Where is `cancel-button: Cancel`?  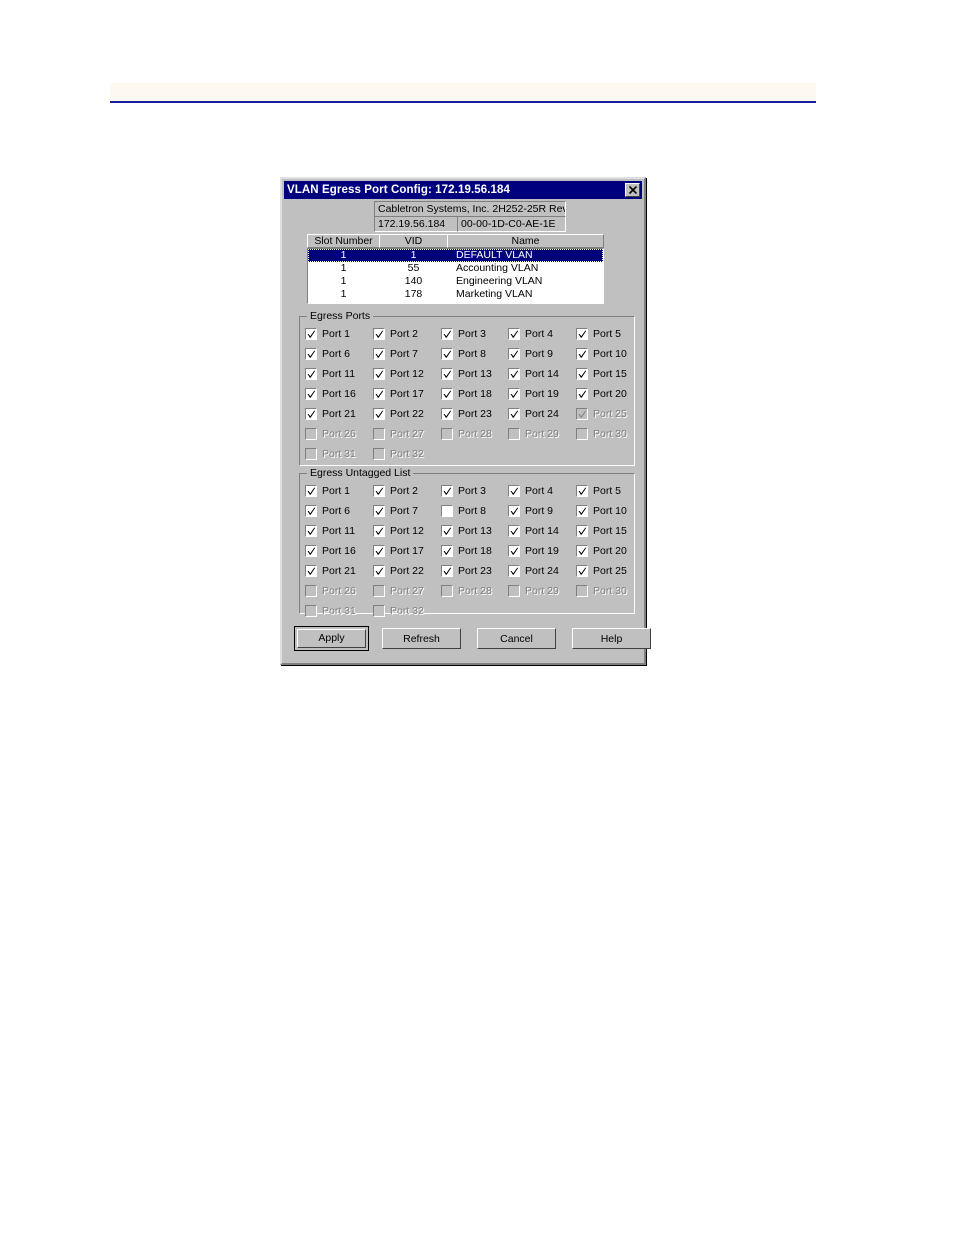
cancel-button: Cancel is located at coordinates (516, 638).